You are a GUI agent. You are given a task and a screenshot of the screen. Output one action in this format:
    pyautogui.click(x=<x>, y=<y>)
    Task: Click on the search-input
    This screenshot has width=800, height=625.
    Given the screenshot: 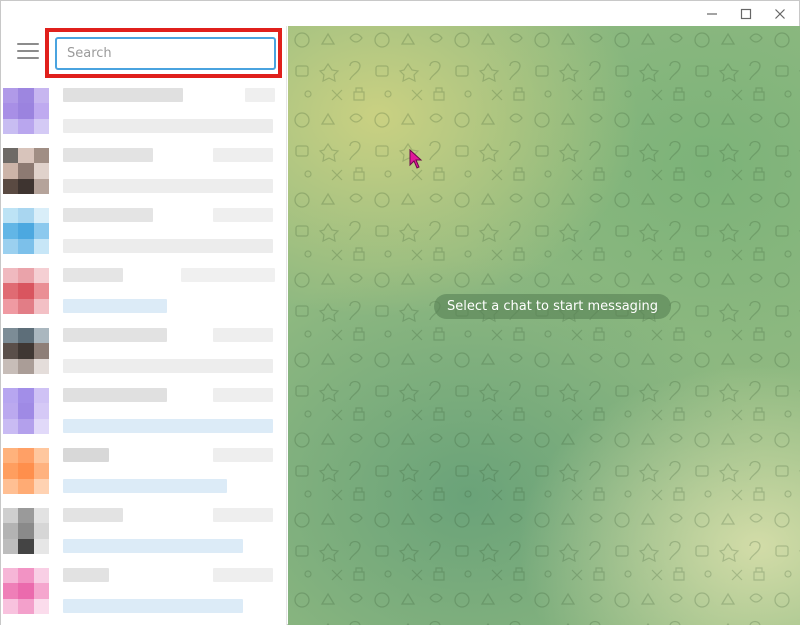 What is the action you would take?
    pyautogui.click(x=165, y=53)
    